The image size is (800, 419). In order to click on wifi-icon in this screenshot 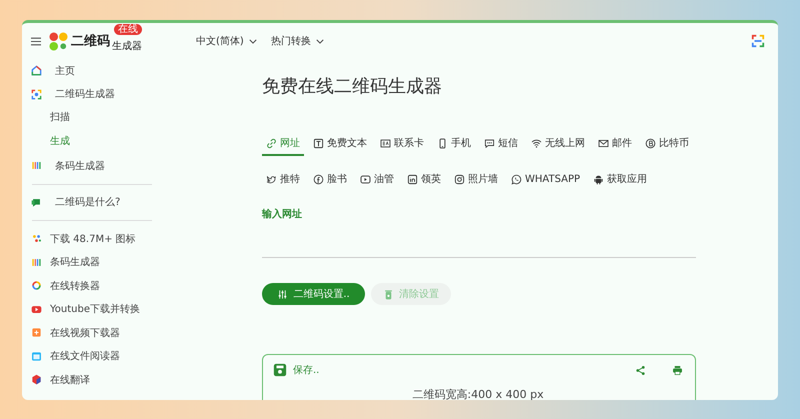, I will do `click(536, 143)`.